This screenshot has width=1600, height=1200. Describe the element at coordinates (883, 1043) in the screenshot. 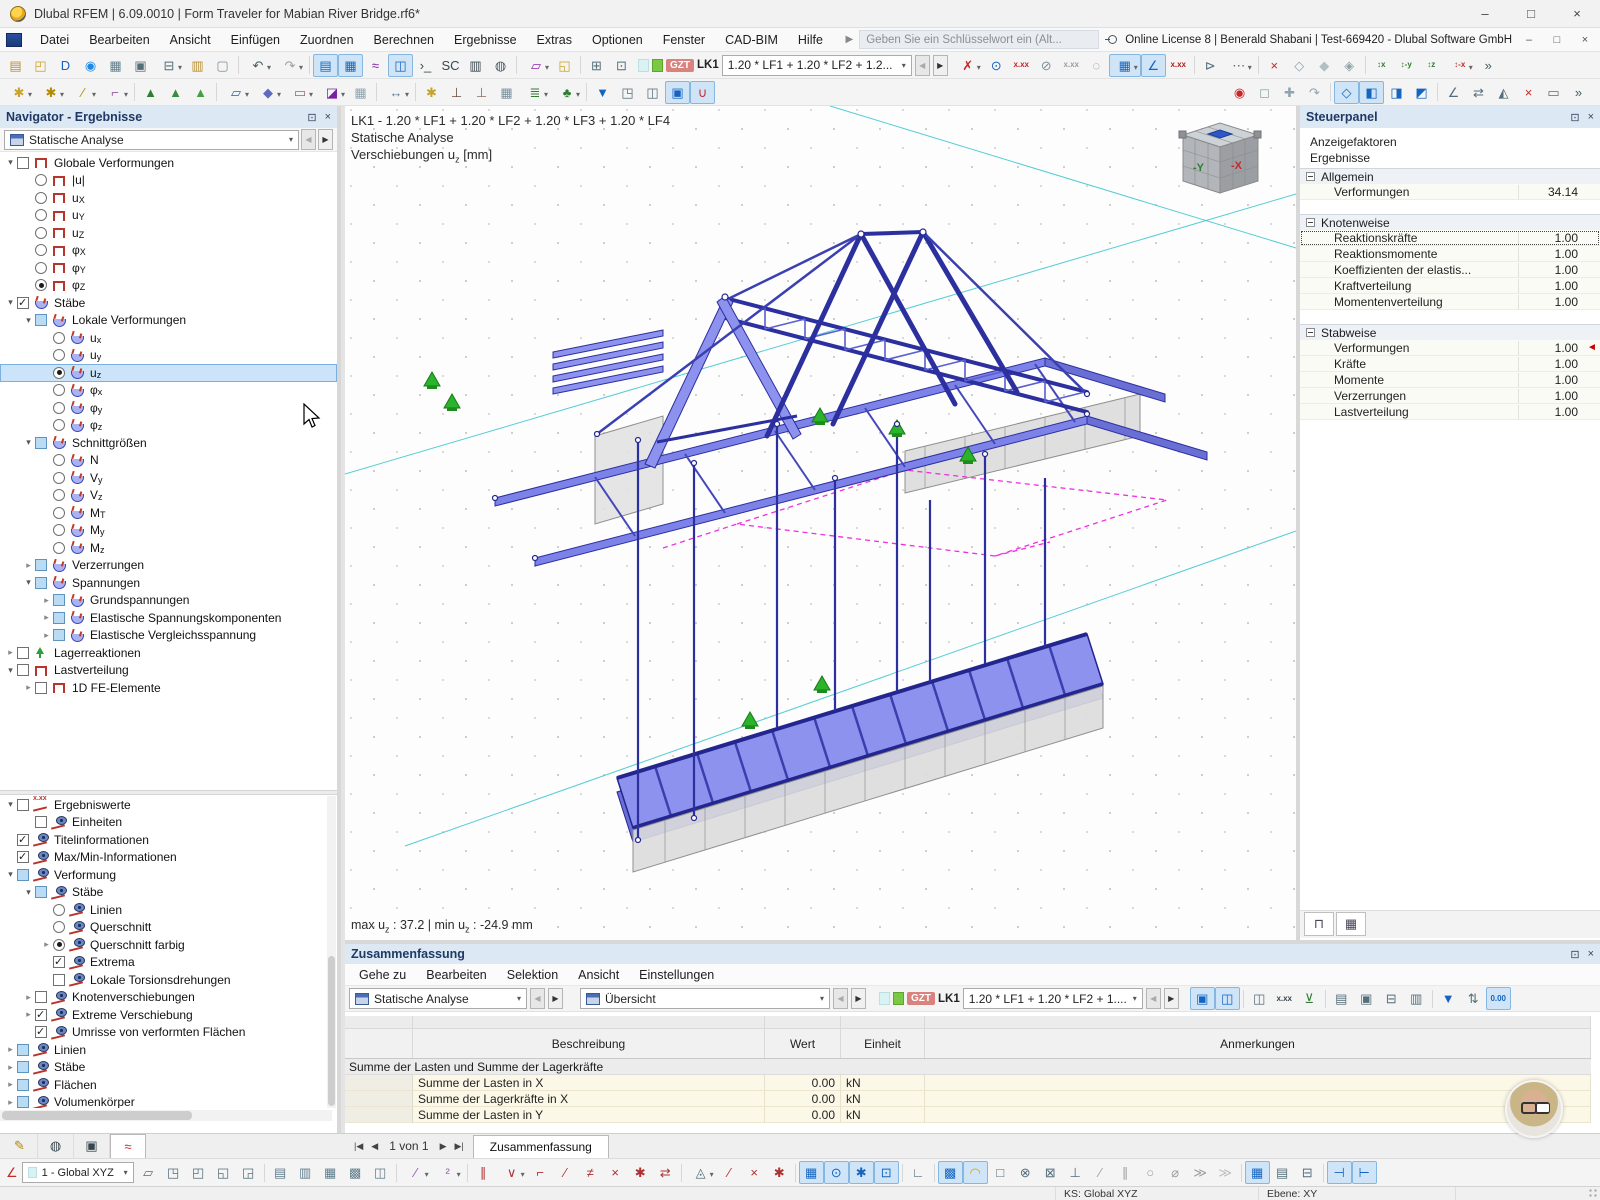

I see `column-header: Einheit` at that location.